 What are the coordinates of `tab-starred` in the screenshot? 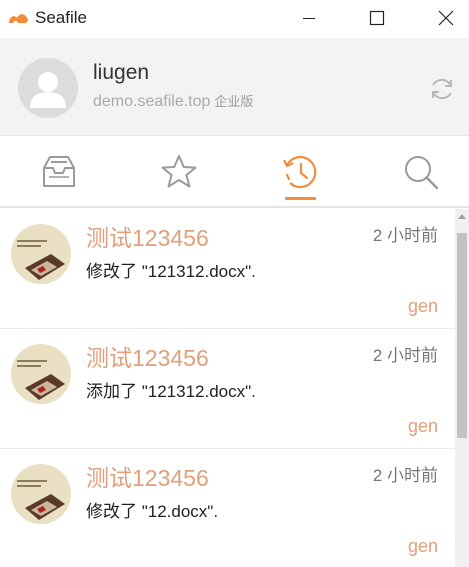 It's located at (178, 171).